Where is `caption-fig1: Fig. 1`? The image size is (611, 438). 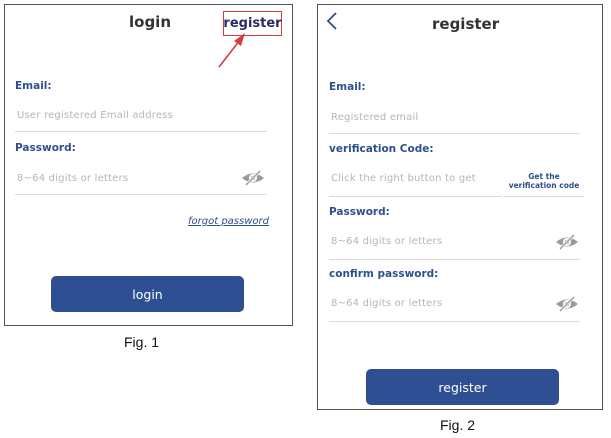
caption-fig1: Fig. 1 is located at coordinates (142, 342).